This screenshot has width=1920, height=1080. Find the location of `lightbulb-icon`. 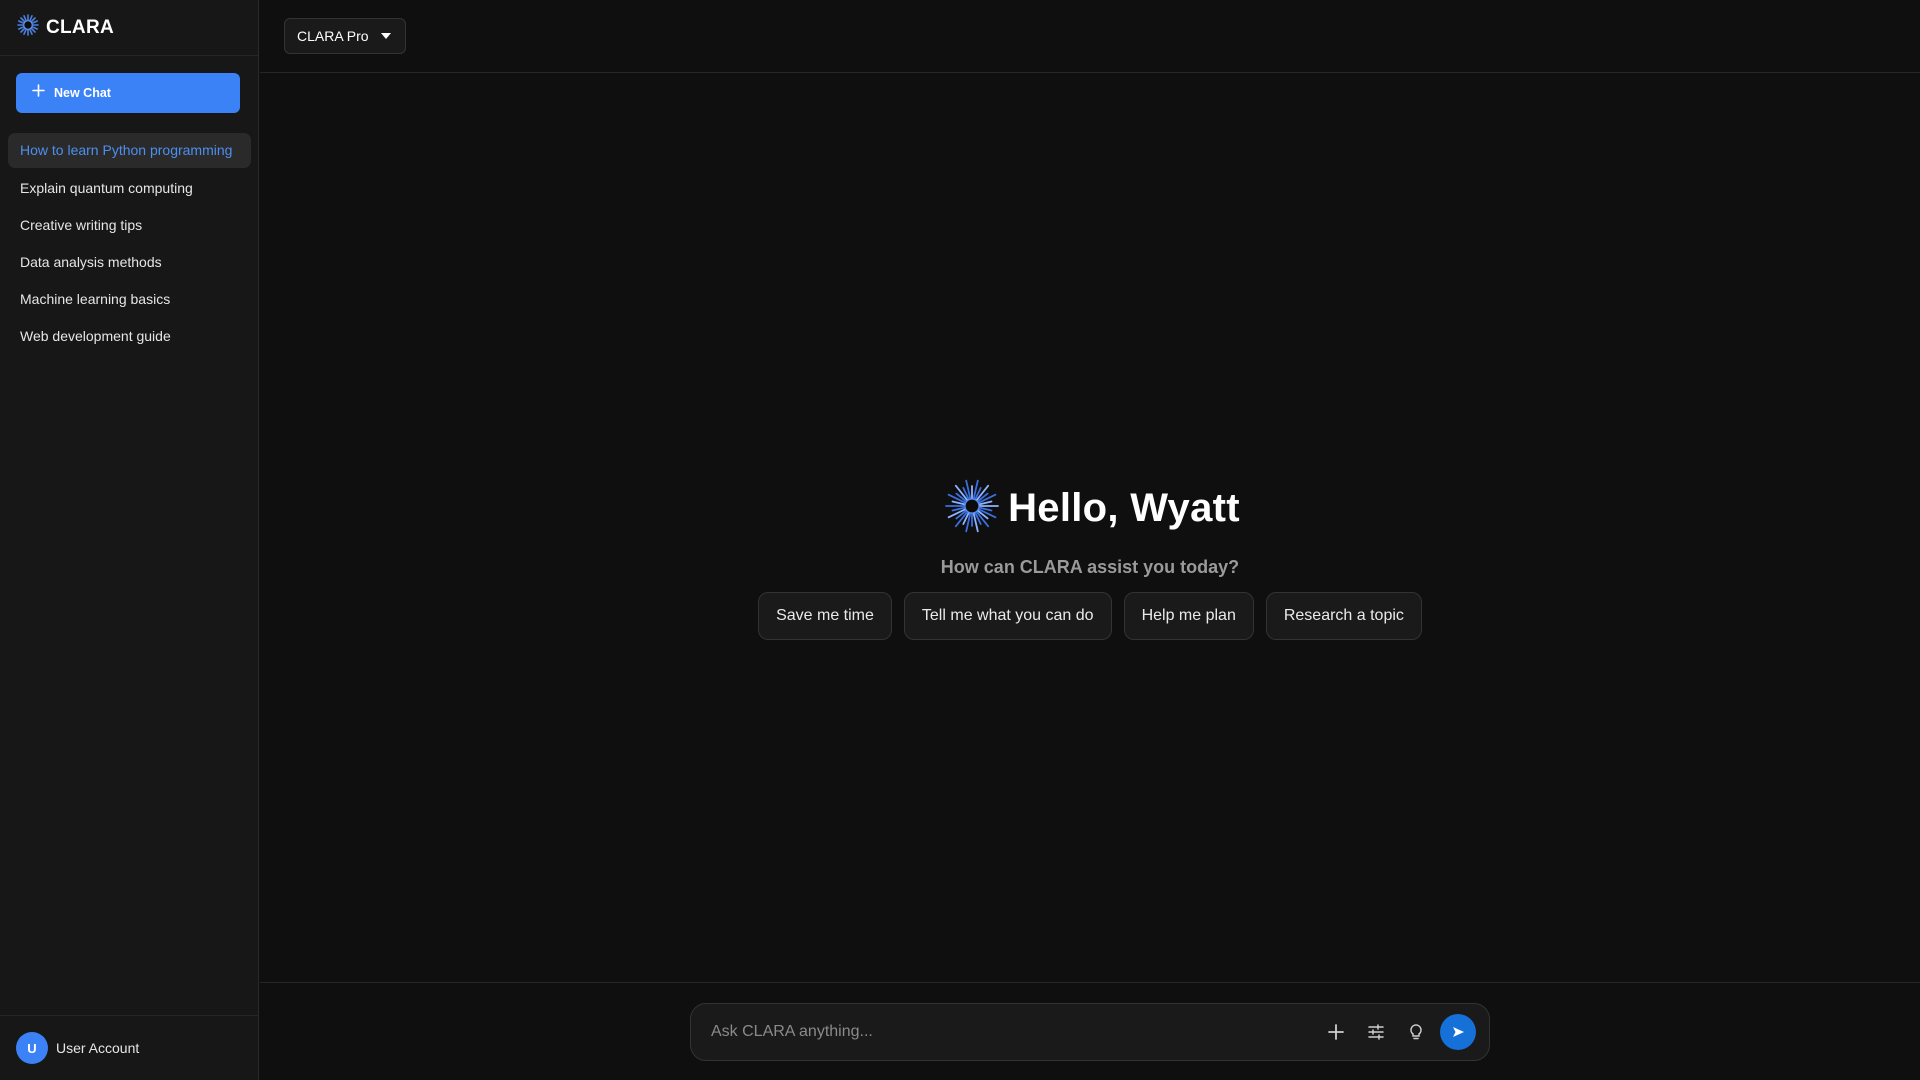

lightbulb-icon is located at coordinates (1416, 1032).